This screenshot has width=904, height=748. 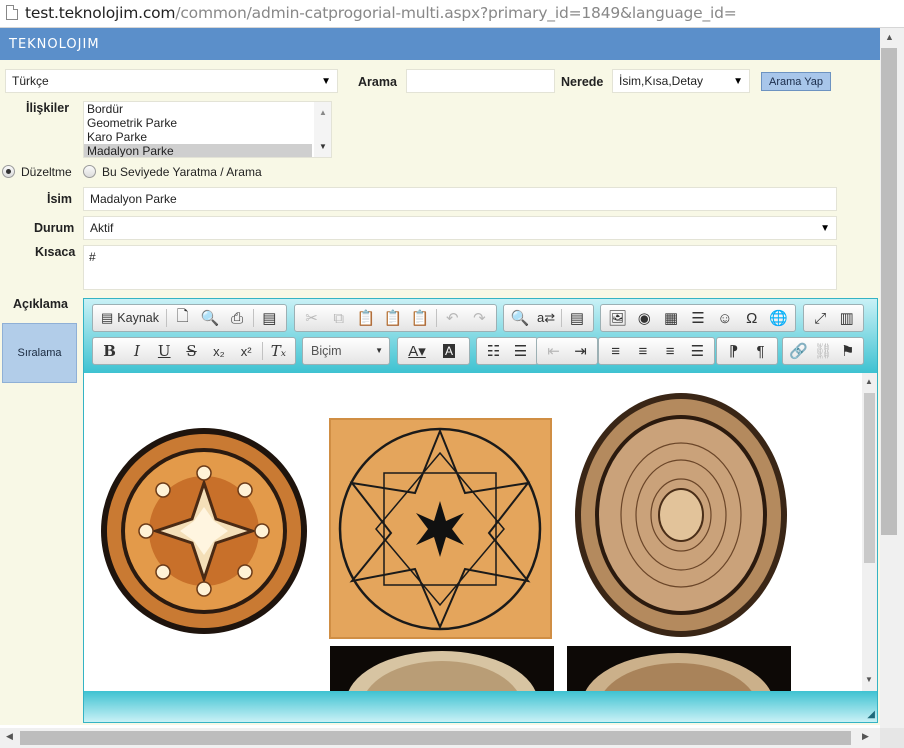 What do you see at coordinates (847, 318) in the screenshot?
I see `show-blocks-button: ▥` at bounding box center [847, 318].